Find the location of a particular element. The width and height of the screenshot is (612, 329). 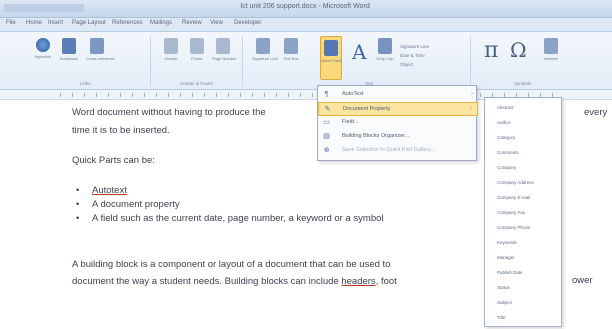

drop-cap-button: Drop Cap is located at coordinates (385, 49).